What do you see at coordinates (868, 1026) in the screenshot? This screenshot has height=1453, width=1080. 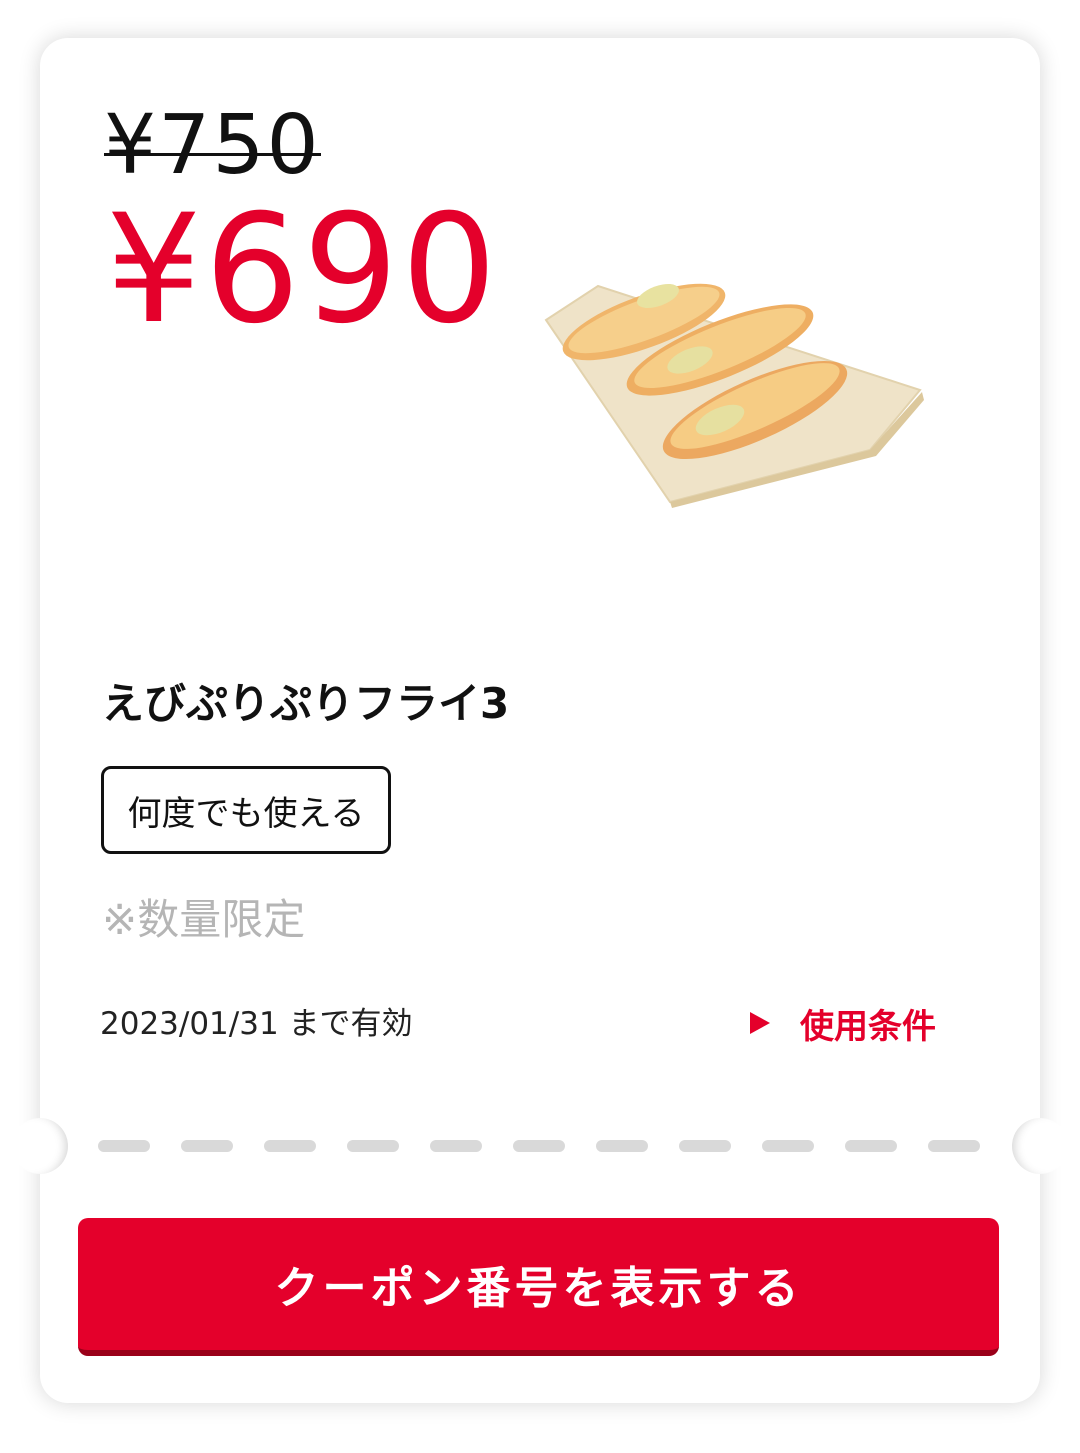 I see `conditions-label: 使用条件` at bounding box center [868, 1026].